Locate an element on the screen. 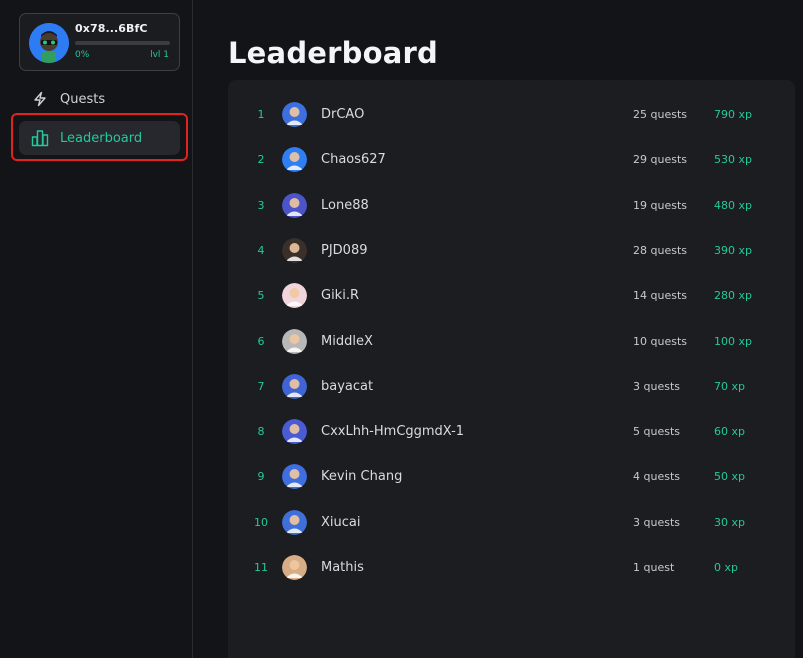 The height and width of the screenshot is (658, 803). username: DrCAO is located at coordinates (343, 114).